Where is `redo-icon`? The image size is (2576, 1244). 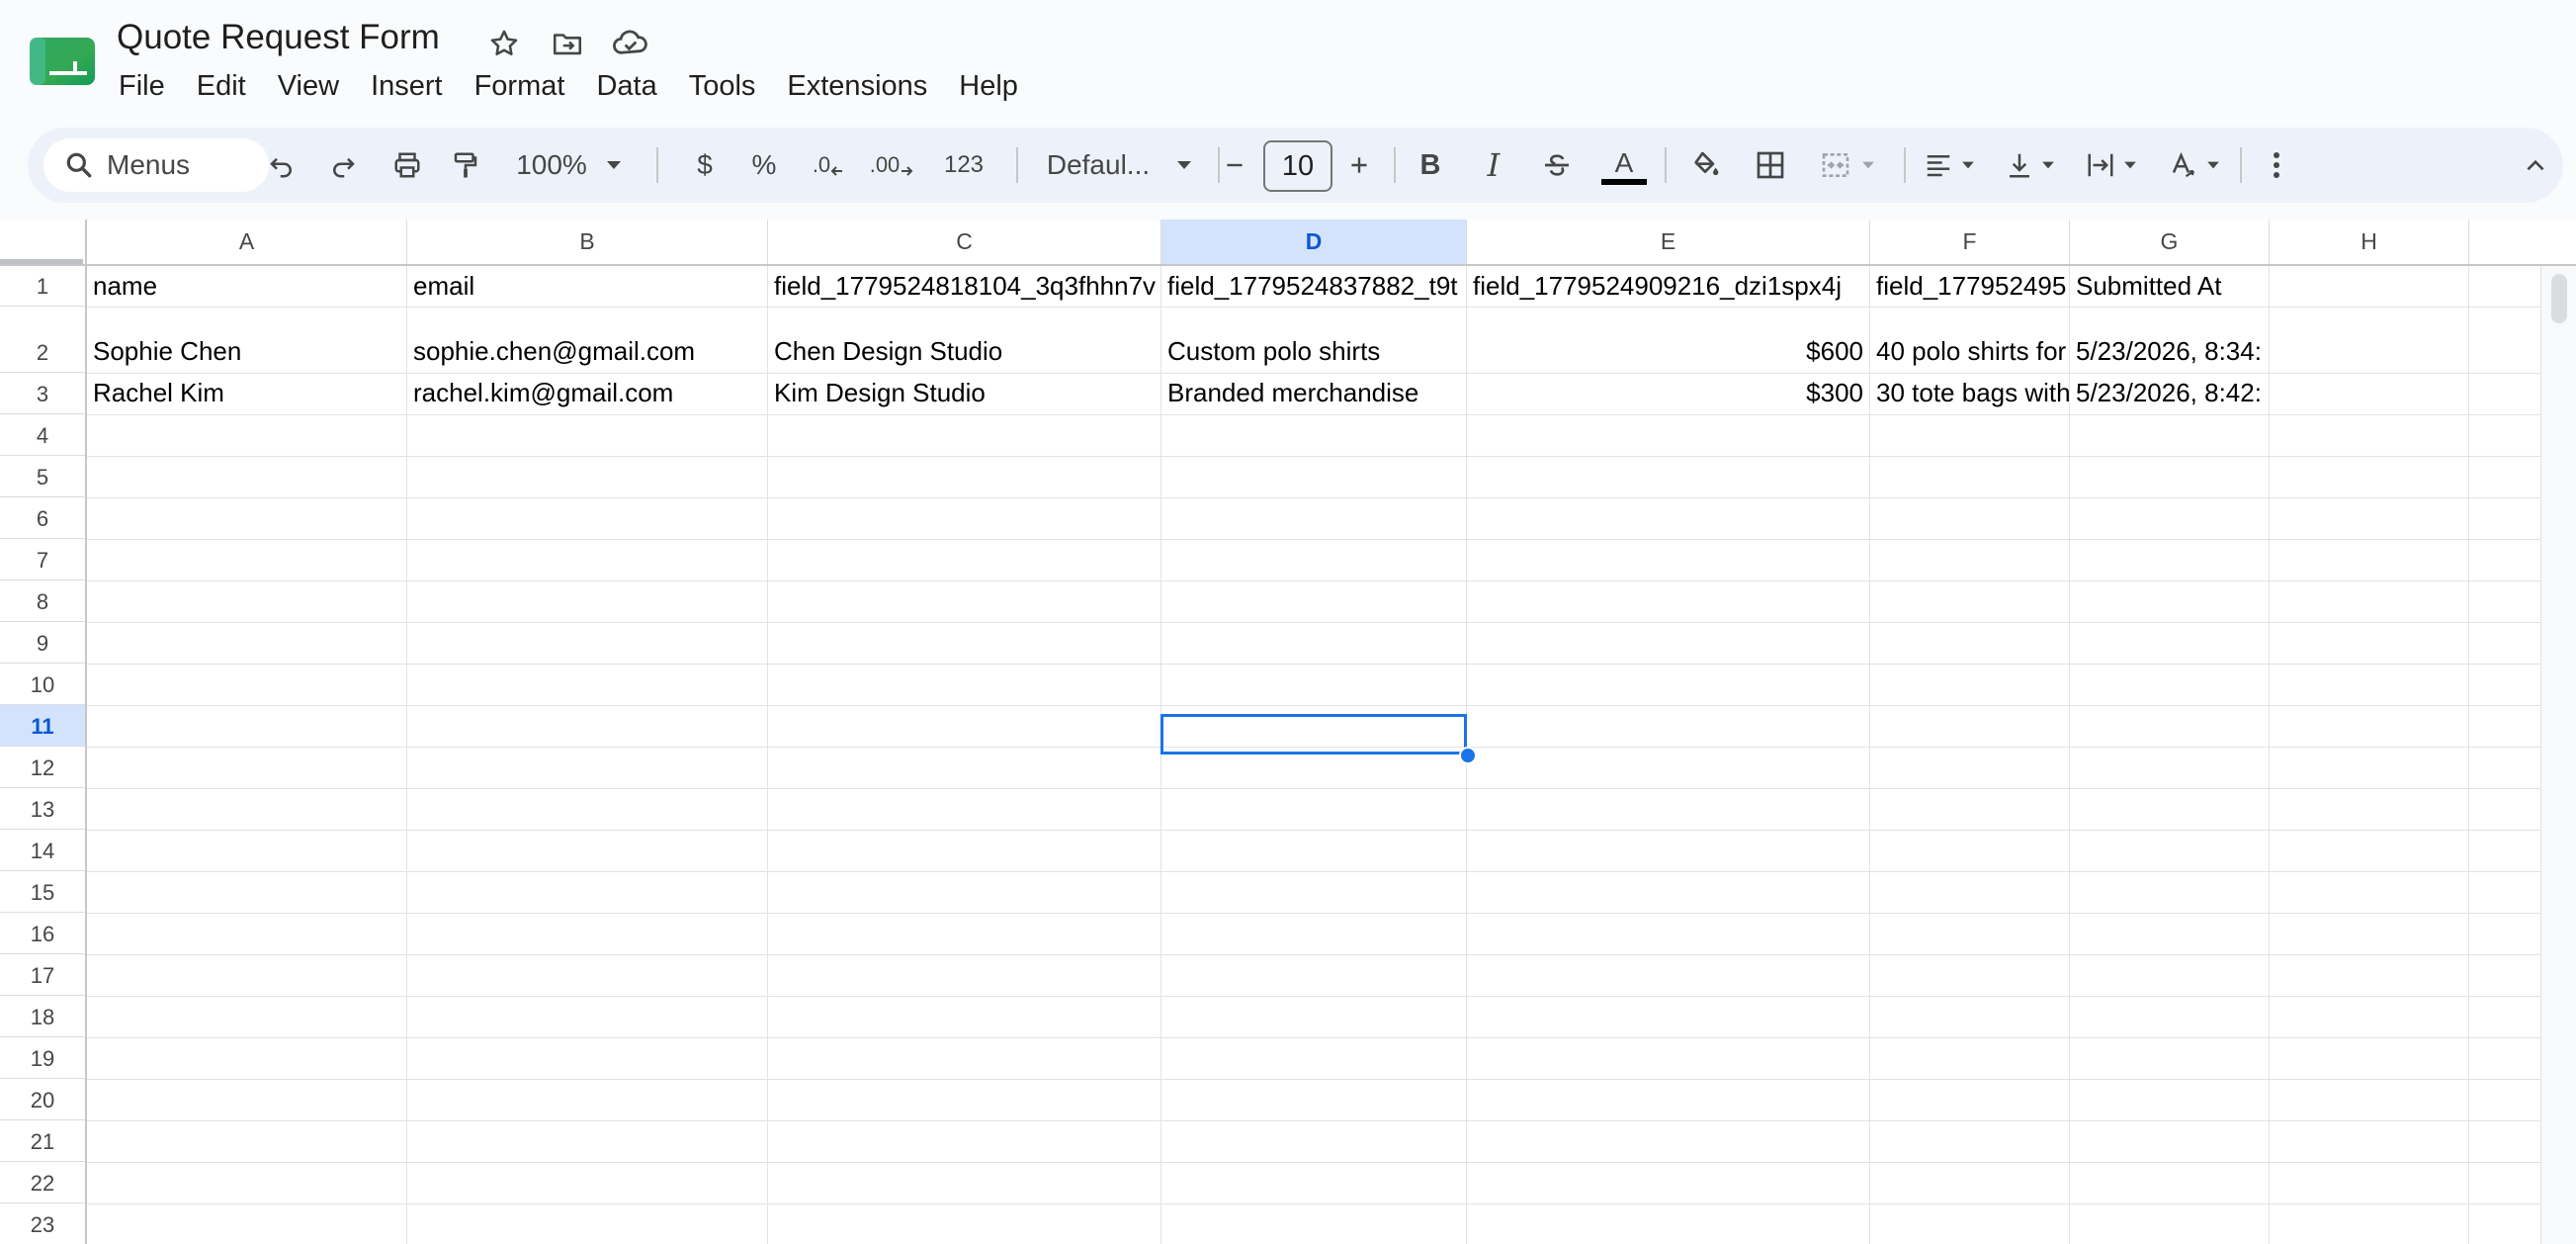
redo-icon is located at coordinates (343, 165).